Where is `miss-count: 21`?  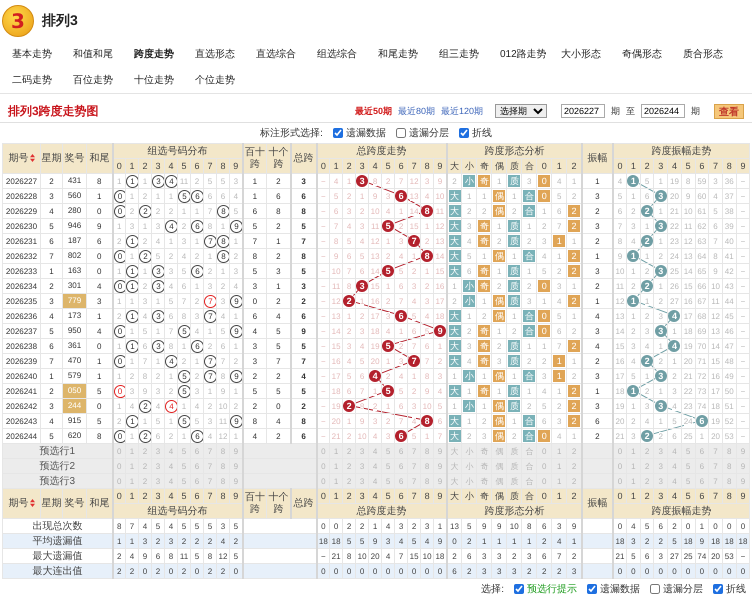
miss-count: 21 is located at coordinates (336, 436).